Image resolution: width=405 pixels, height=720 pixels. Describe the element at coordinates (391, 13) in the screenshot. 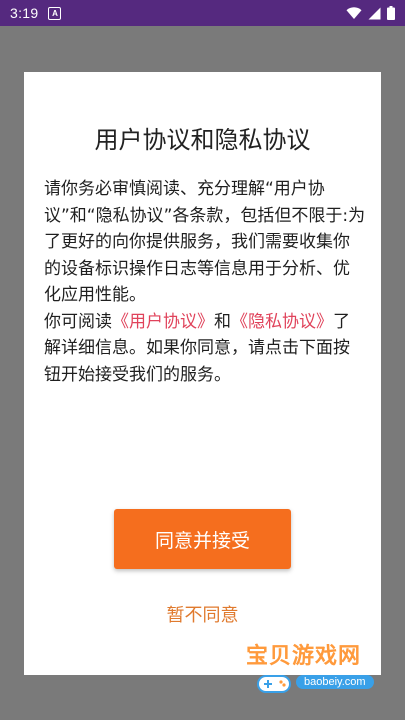

I see `battery-icon` at that location.